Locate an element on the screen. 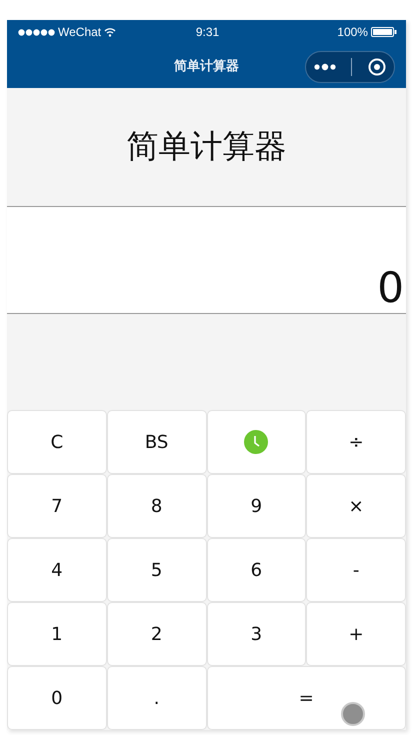  close-icon is located at coordinates (377, 67).